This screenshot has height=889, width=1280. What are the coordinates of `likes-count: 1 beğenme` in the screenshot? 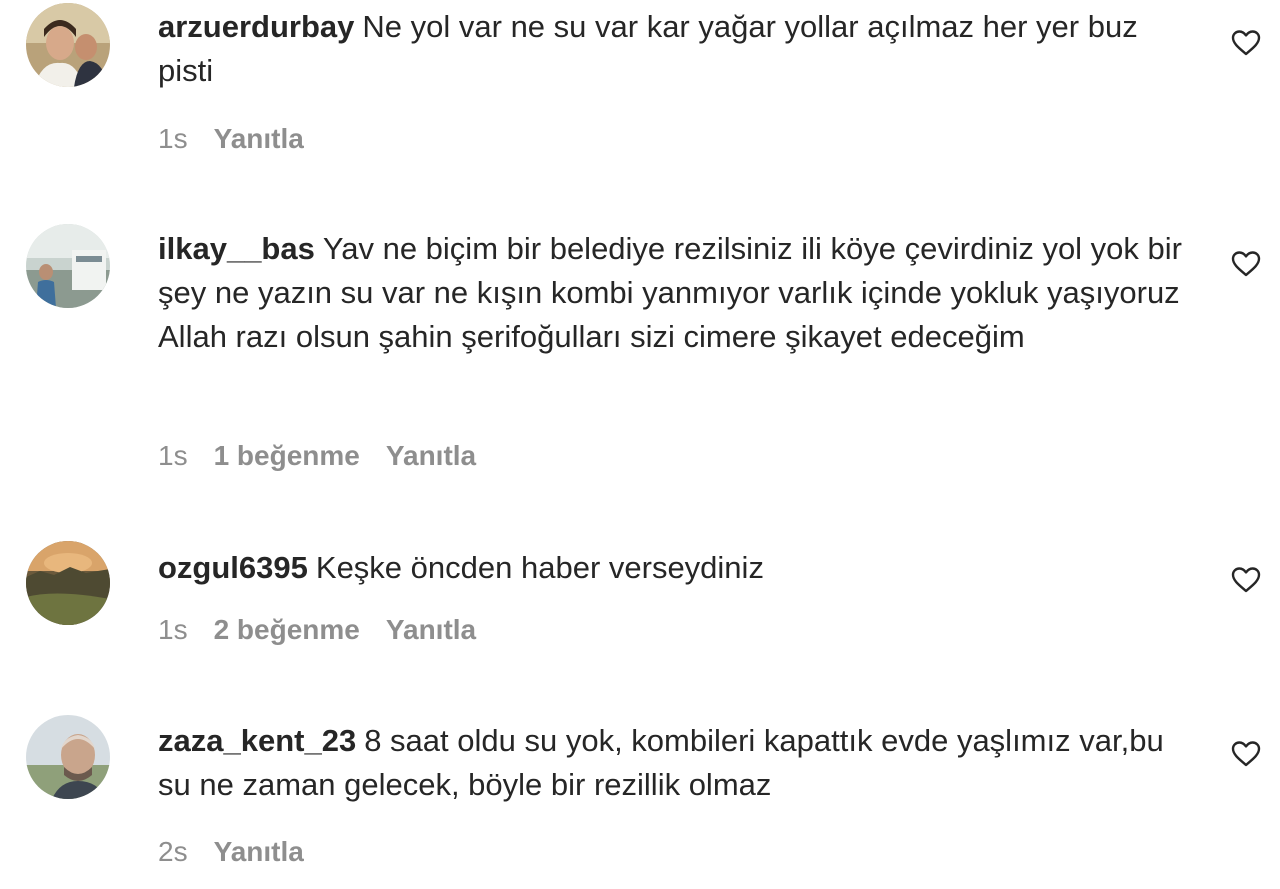 It's located at (287, 455).